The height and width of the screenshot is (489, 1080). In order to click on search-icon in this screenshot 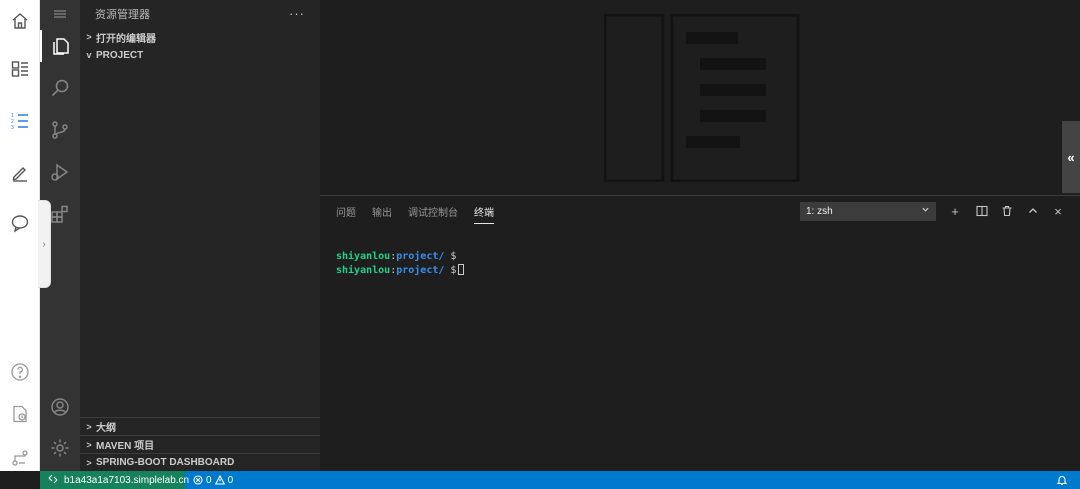, I will do `click(60, 88)`.